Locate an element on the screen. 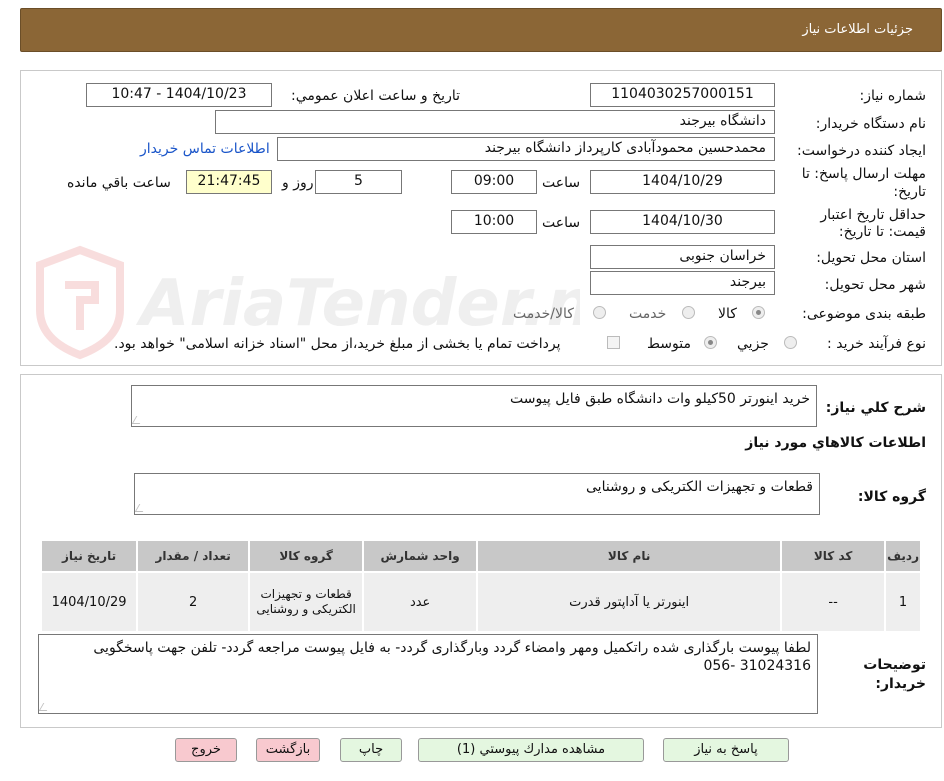 The width and height of the screenshot is (944, 781). goods-group-label: گروه كالا: is located at coordinates (891, 497).